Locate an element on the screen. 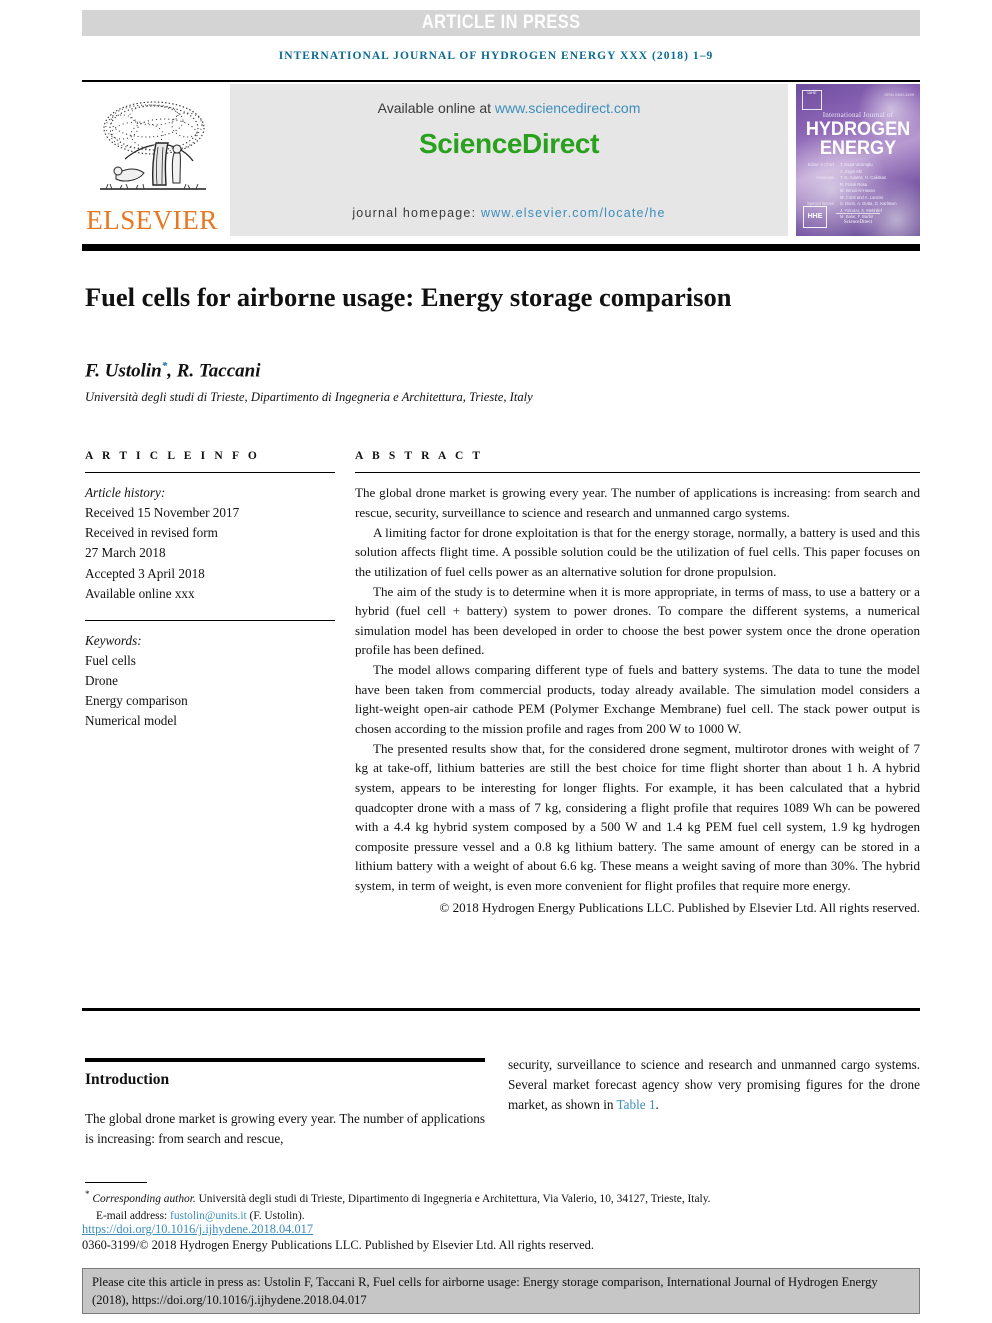 The height and width of the screenshot is (1323, 992). author-list: F. Ustolin*, R. Taccani is located at coordinates (173, 371).